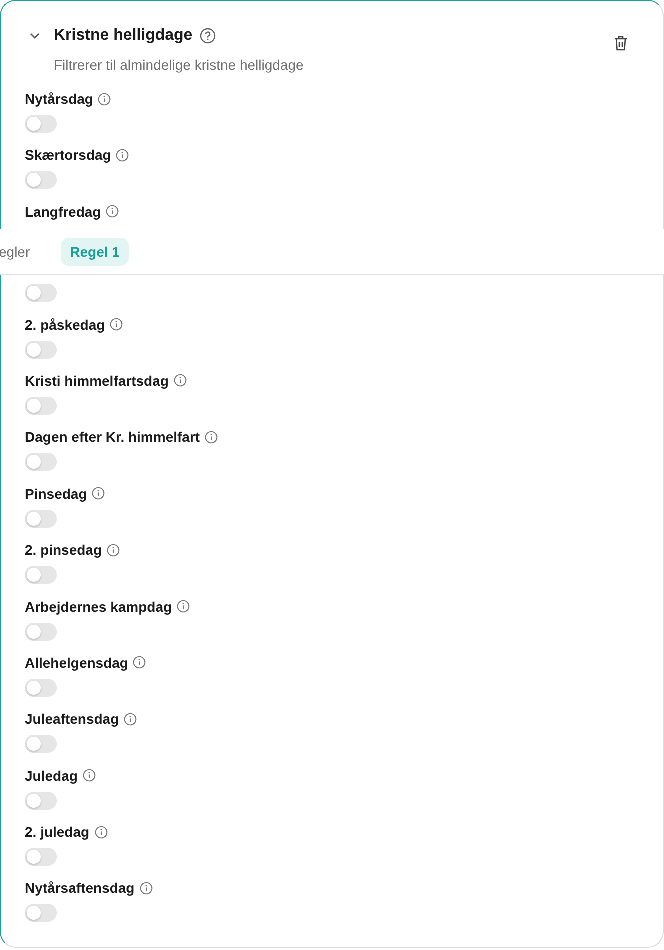  I want to click on holiday-label: Dagen efter Kr. himmelfart, so click(112, 438).